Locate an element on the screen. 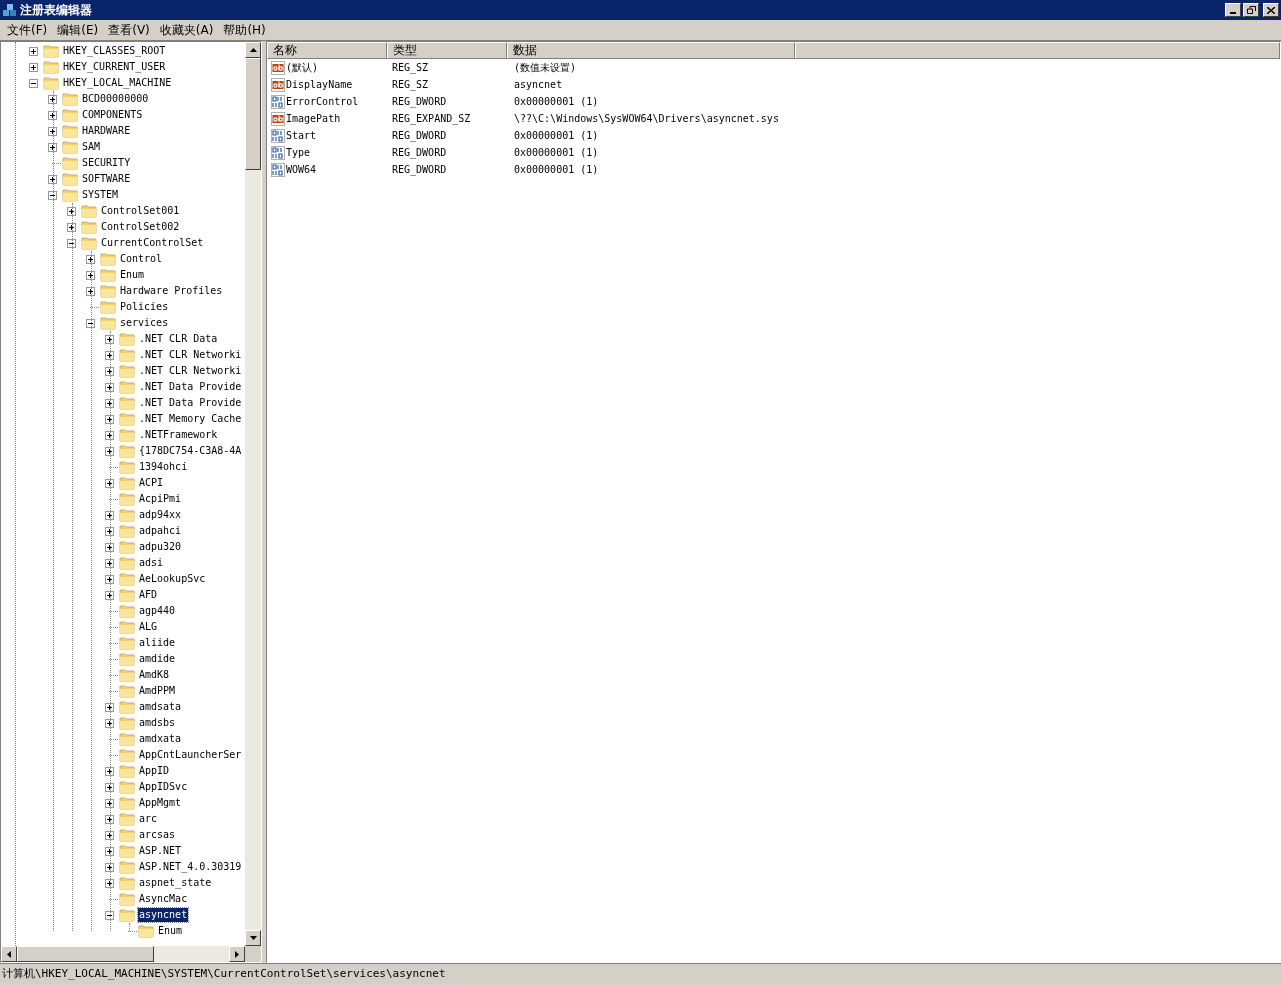 The image size is (1281, 985). tree-item: Control is located at coordinates (141, 259).